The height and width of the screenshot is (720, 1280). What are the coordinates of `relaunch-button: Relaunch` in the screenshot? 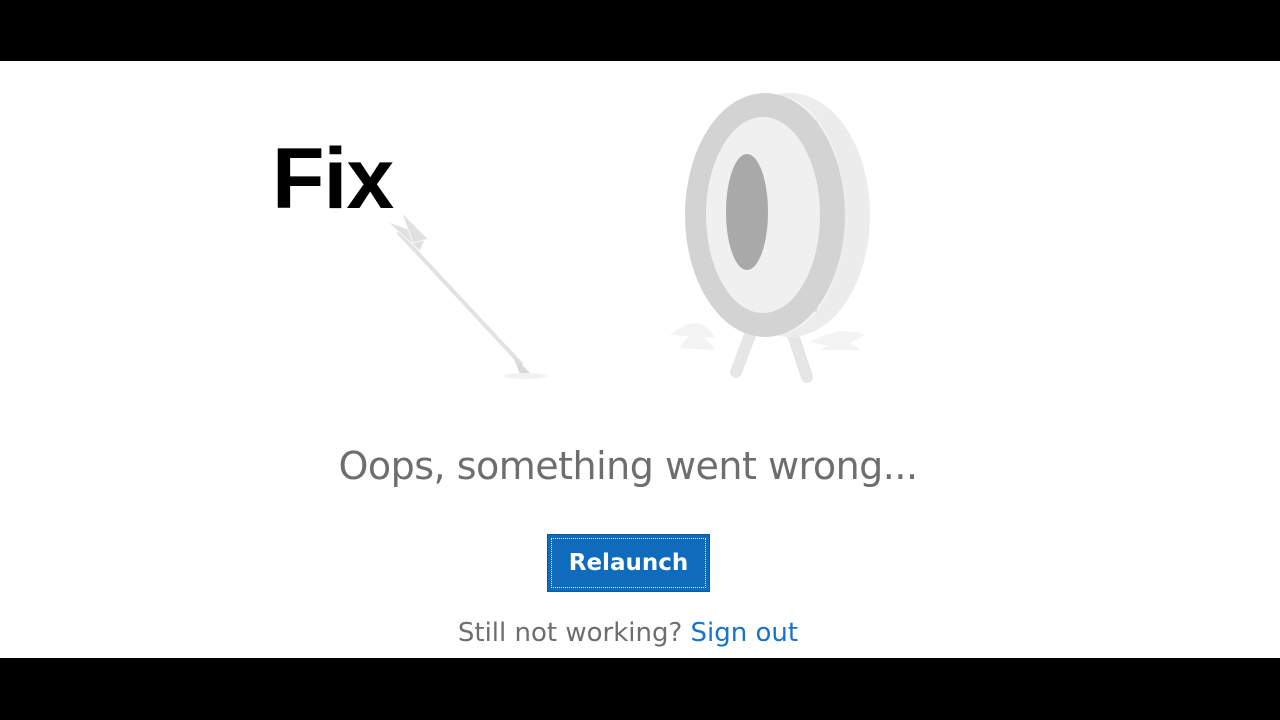 It's located at (628, 563).